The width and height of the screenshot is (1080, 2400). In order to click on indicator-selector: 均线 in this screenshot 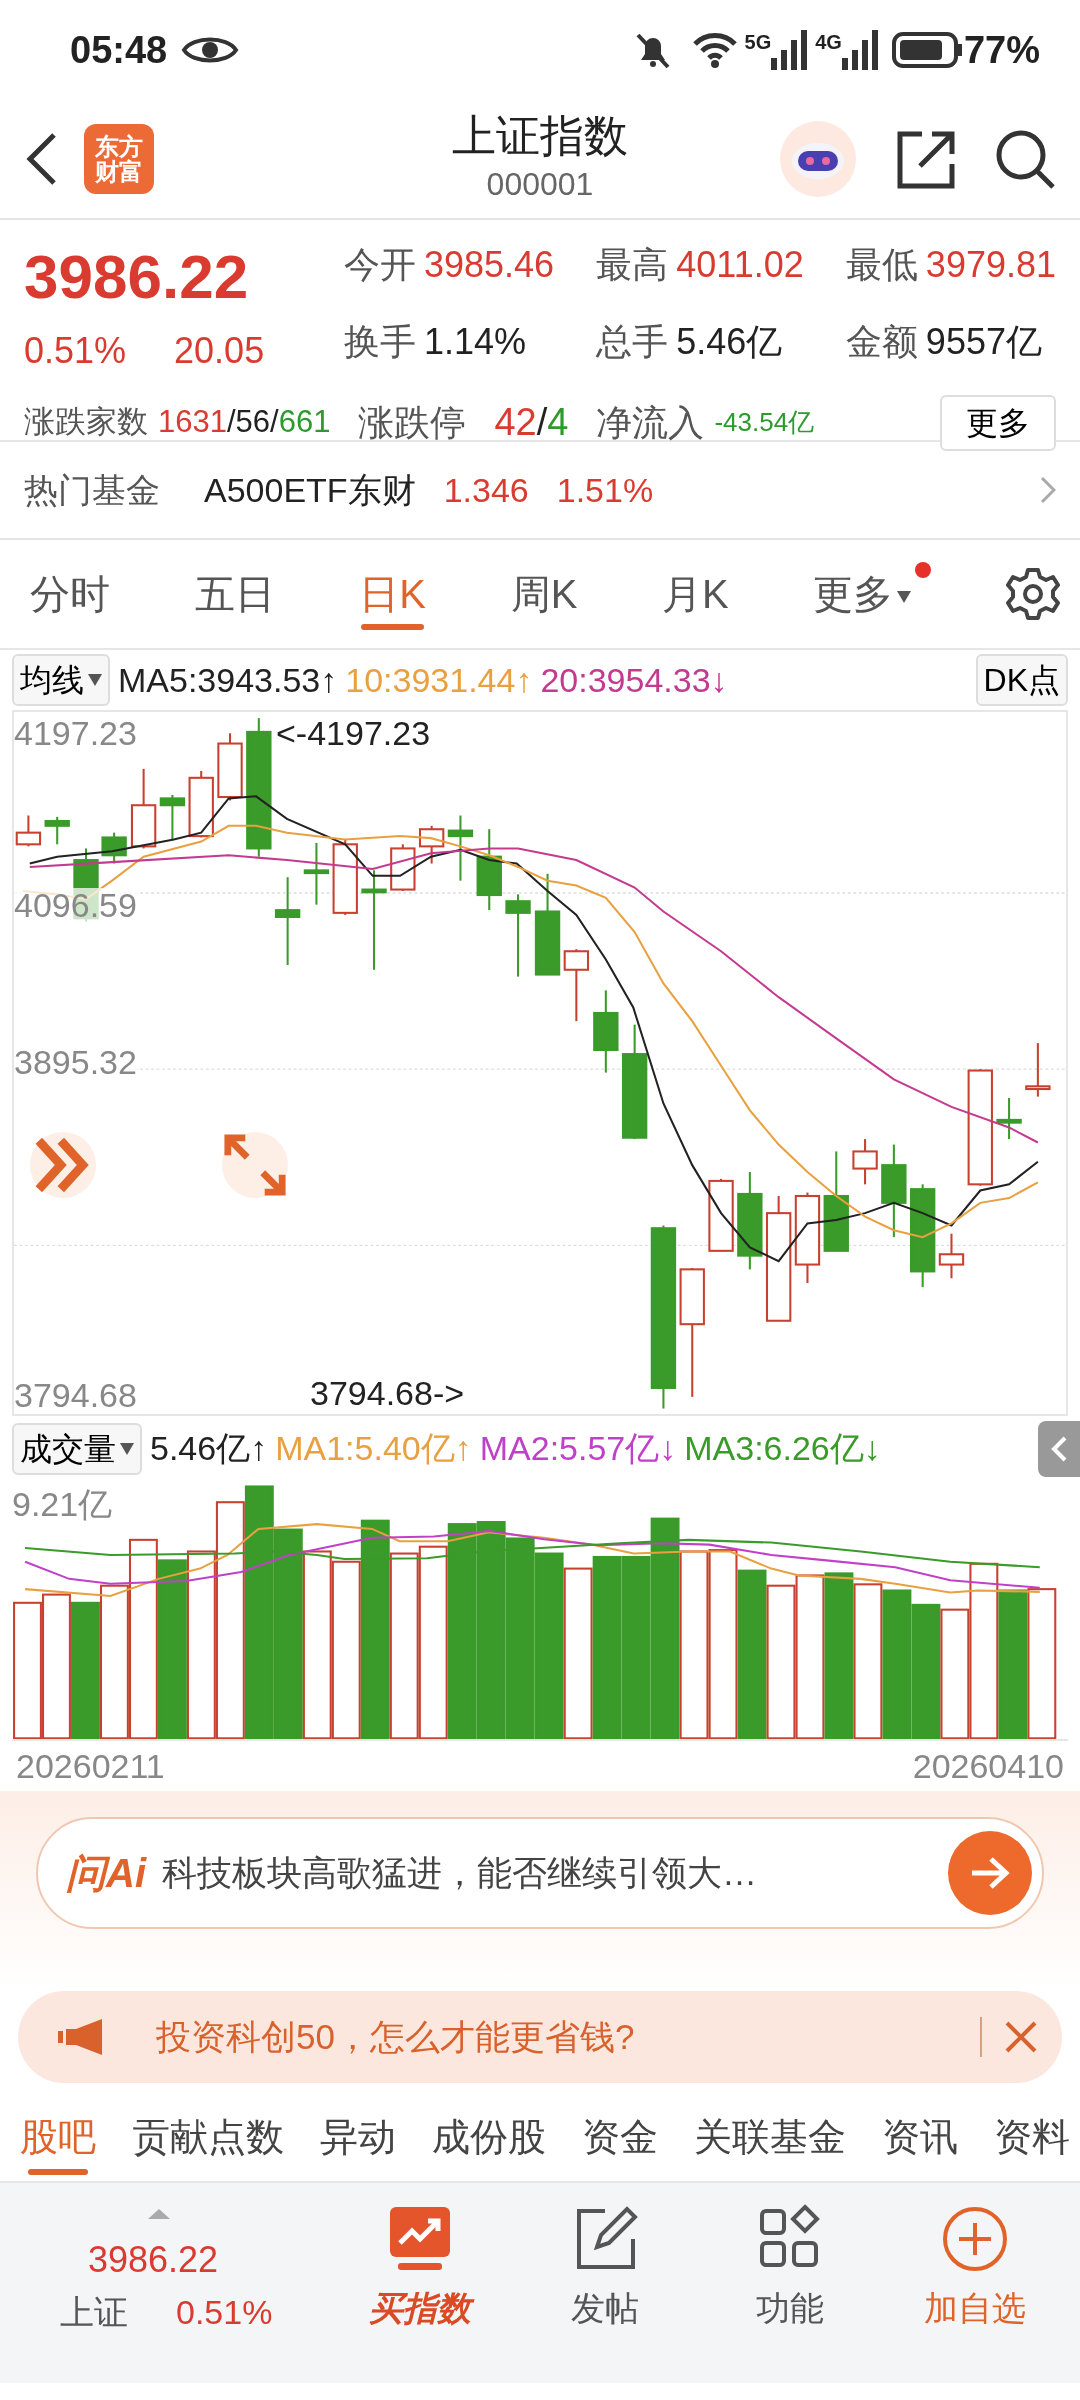, I will do `click(61, 680)`.